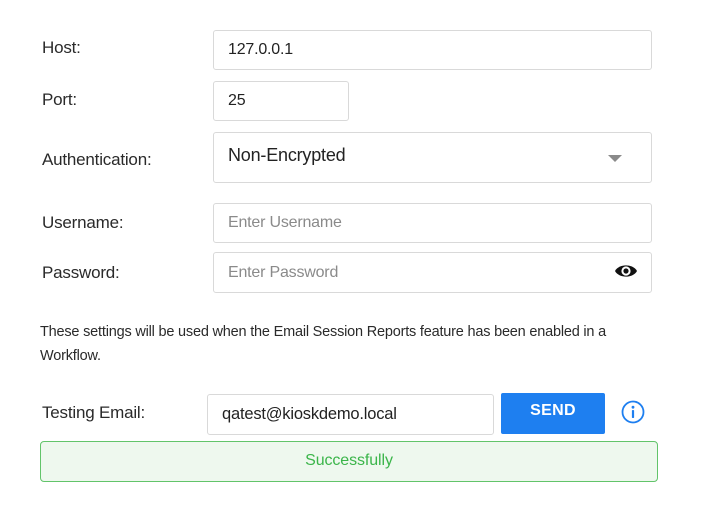 This screenshot has height=517, width=702. Describe the element at coordinates (350, 414) in the screenshot. I see `testing-email-input` at that location.